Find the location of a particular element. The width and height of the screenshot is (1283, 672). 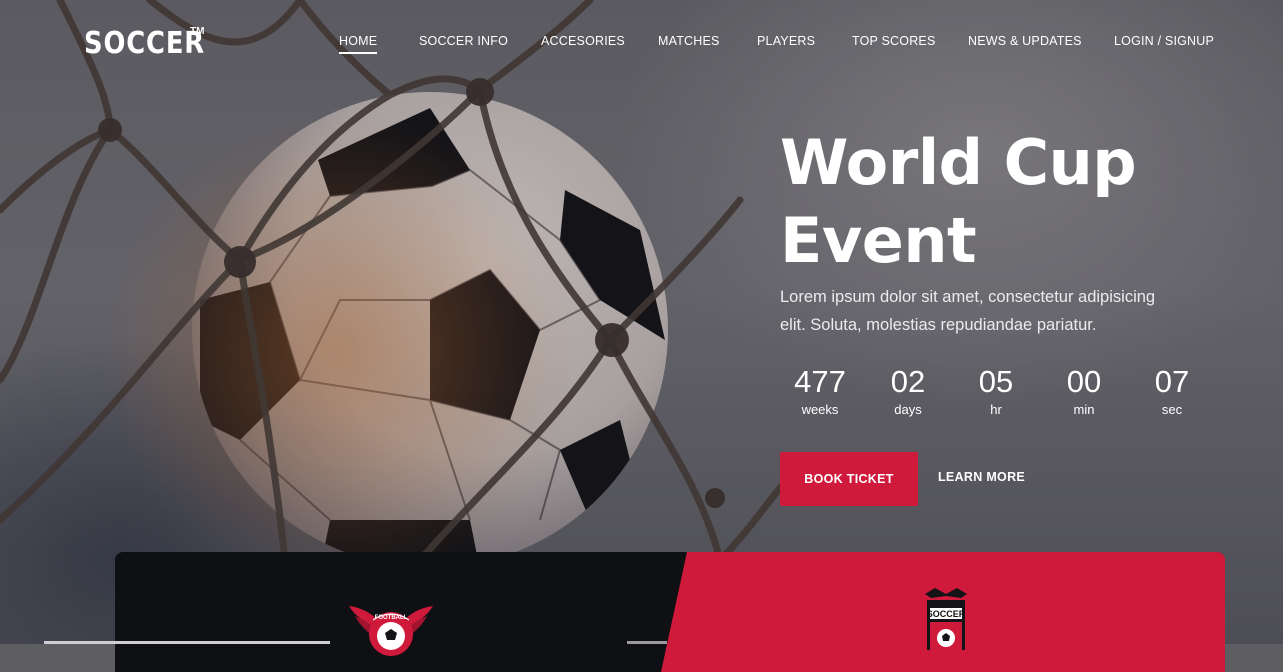

countdown-days: 02 days is located at coordinates (908, 390).